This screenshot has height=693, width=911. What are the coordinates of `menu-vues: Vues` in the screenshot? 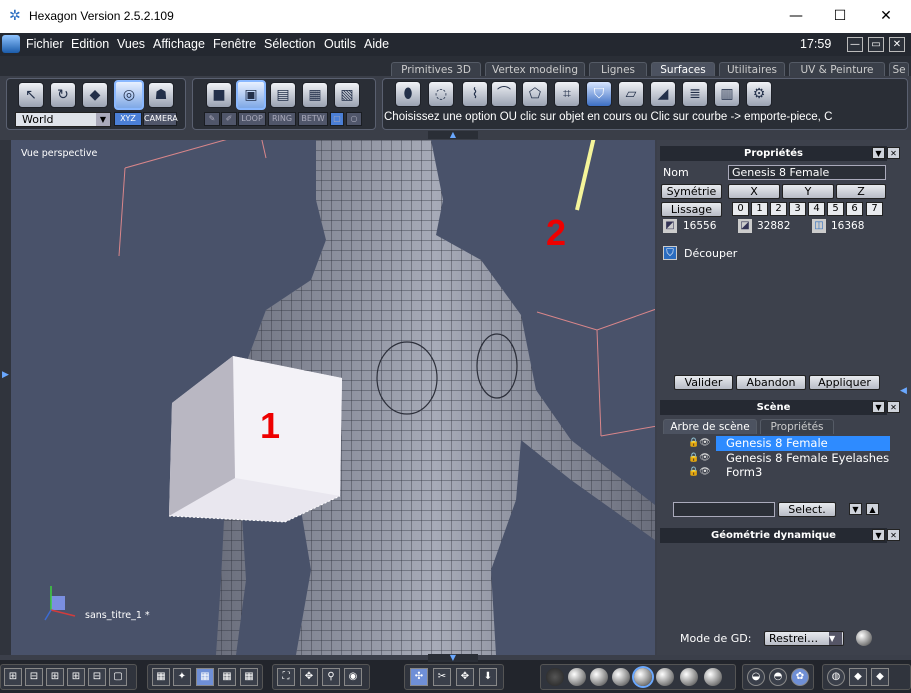 It's located at (131, 44).